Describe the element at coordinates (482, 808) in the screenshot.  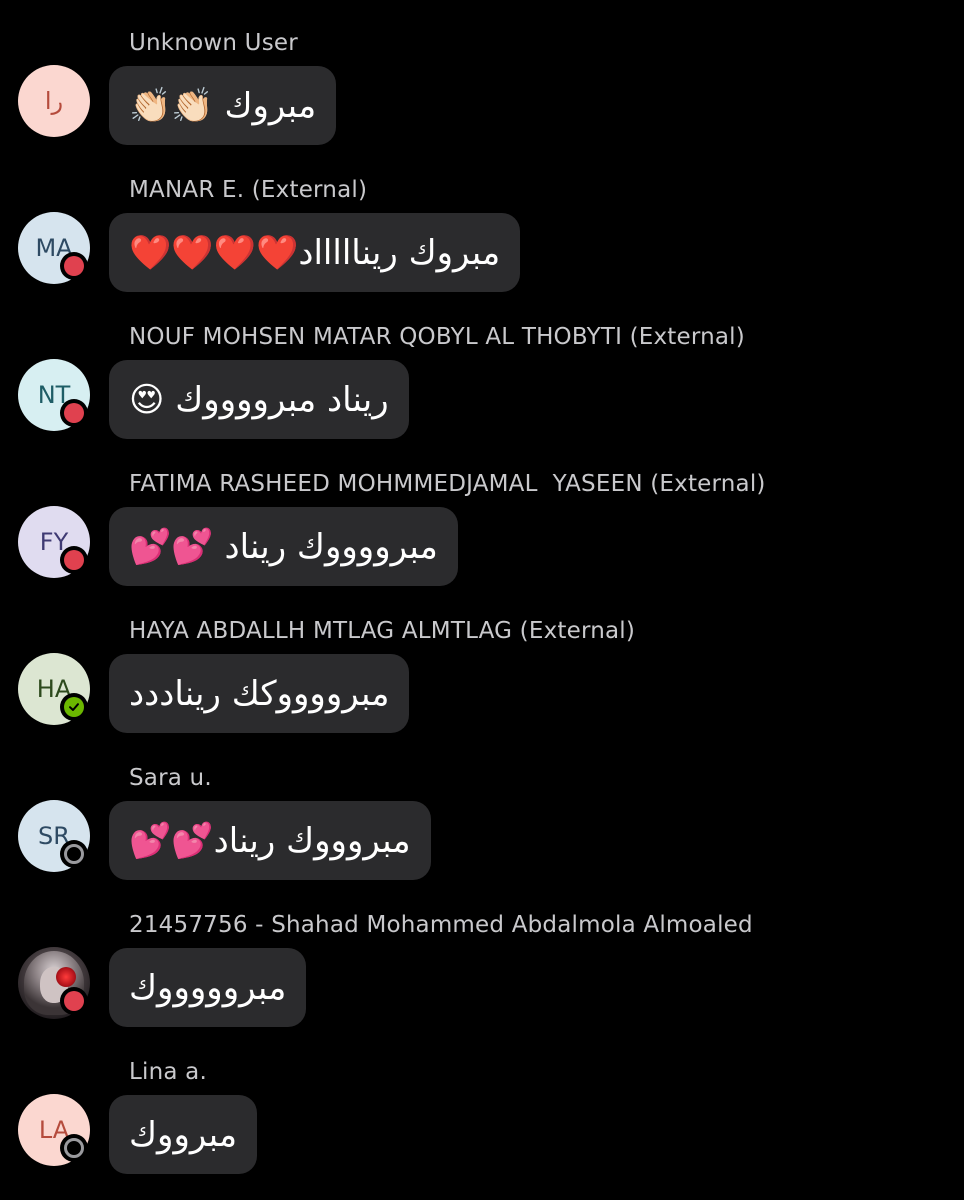
I see `chat-message: Sara u. SR مبروووك ريناد💕💕` at that location.